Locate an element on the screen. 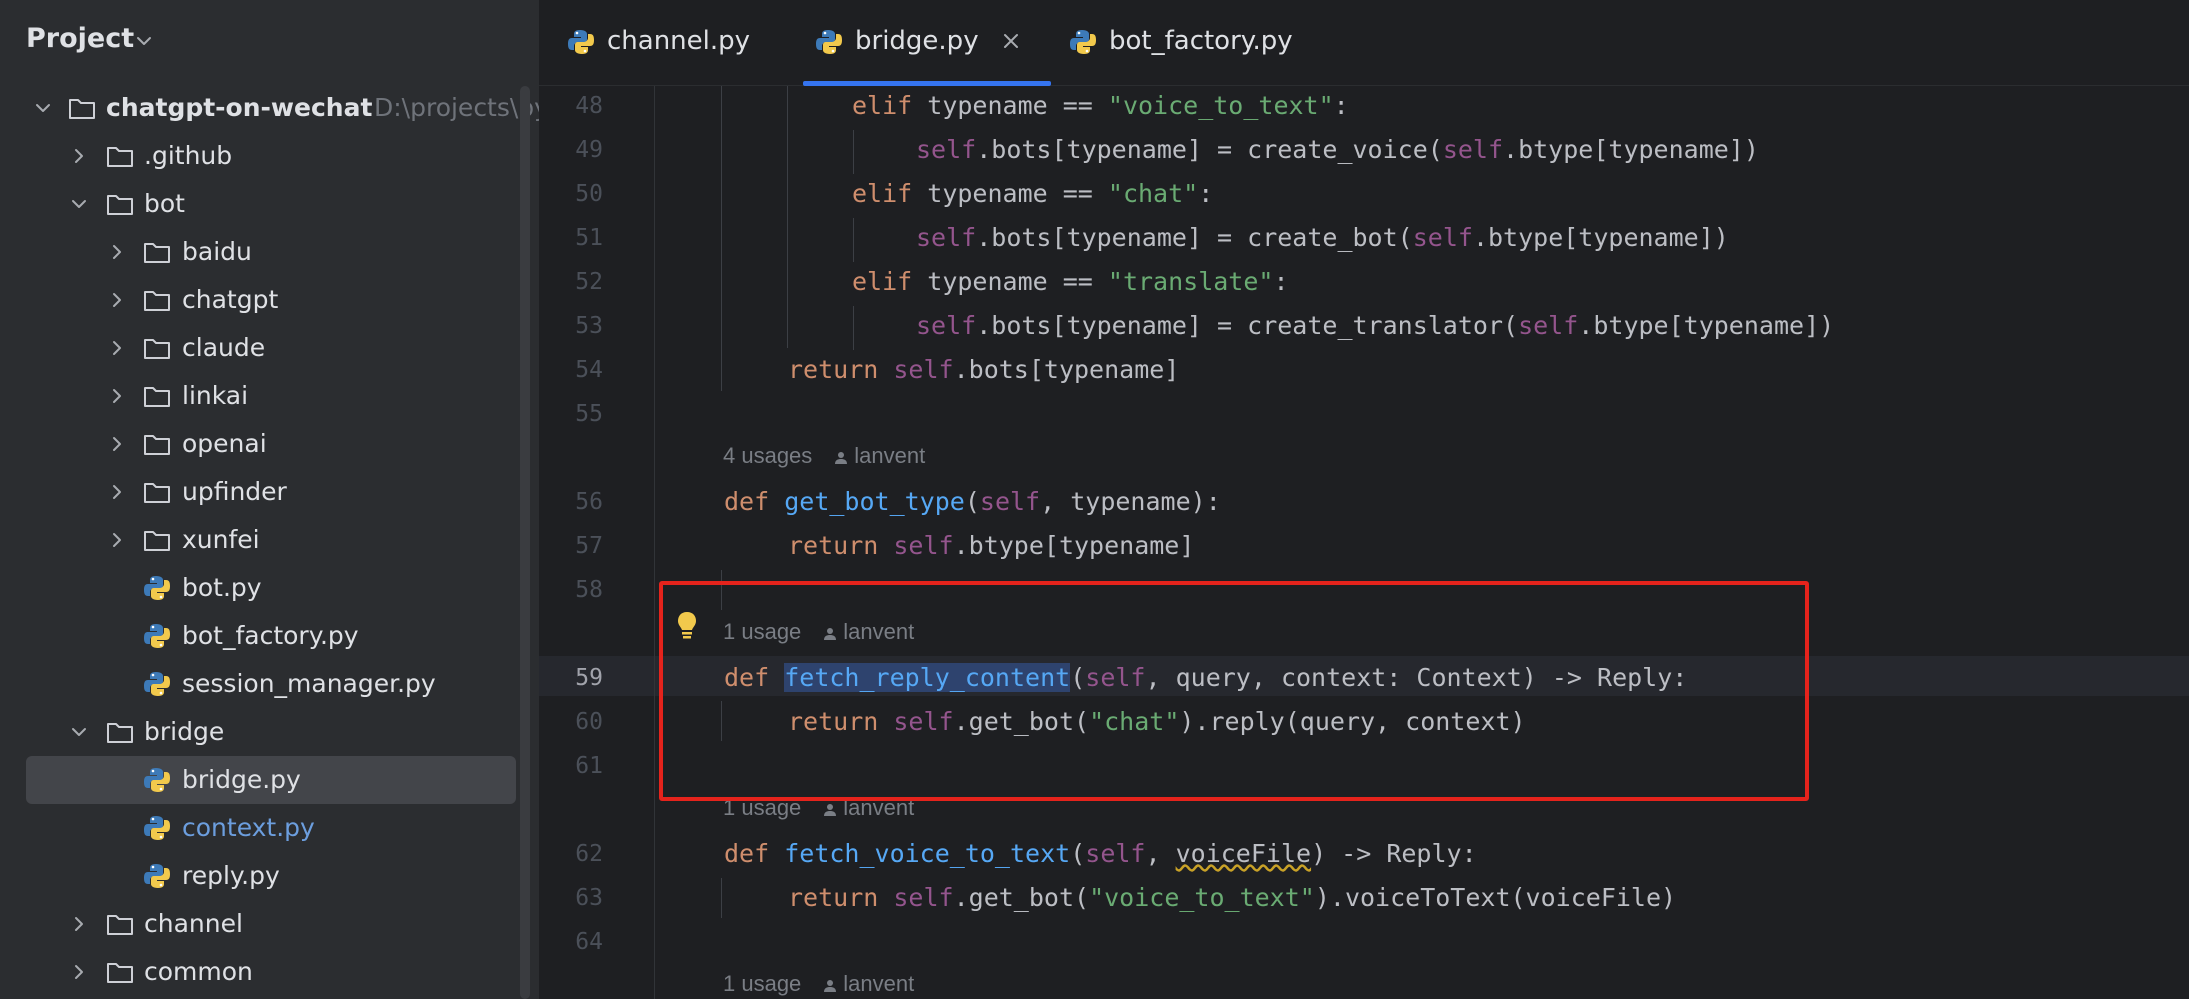 This screenshot has width=2189, height=999. tree-item-label: xunfei is located at coordinates (221, 539).